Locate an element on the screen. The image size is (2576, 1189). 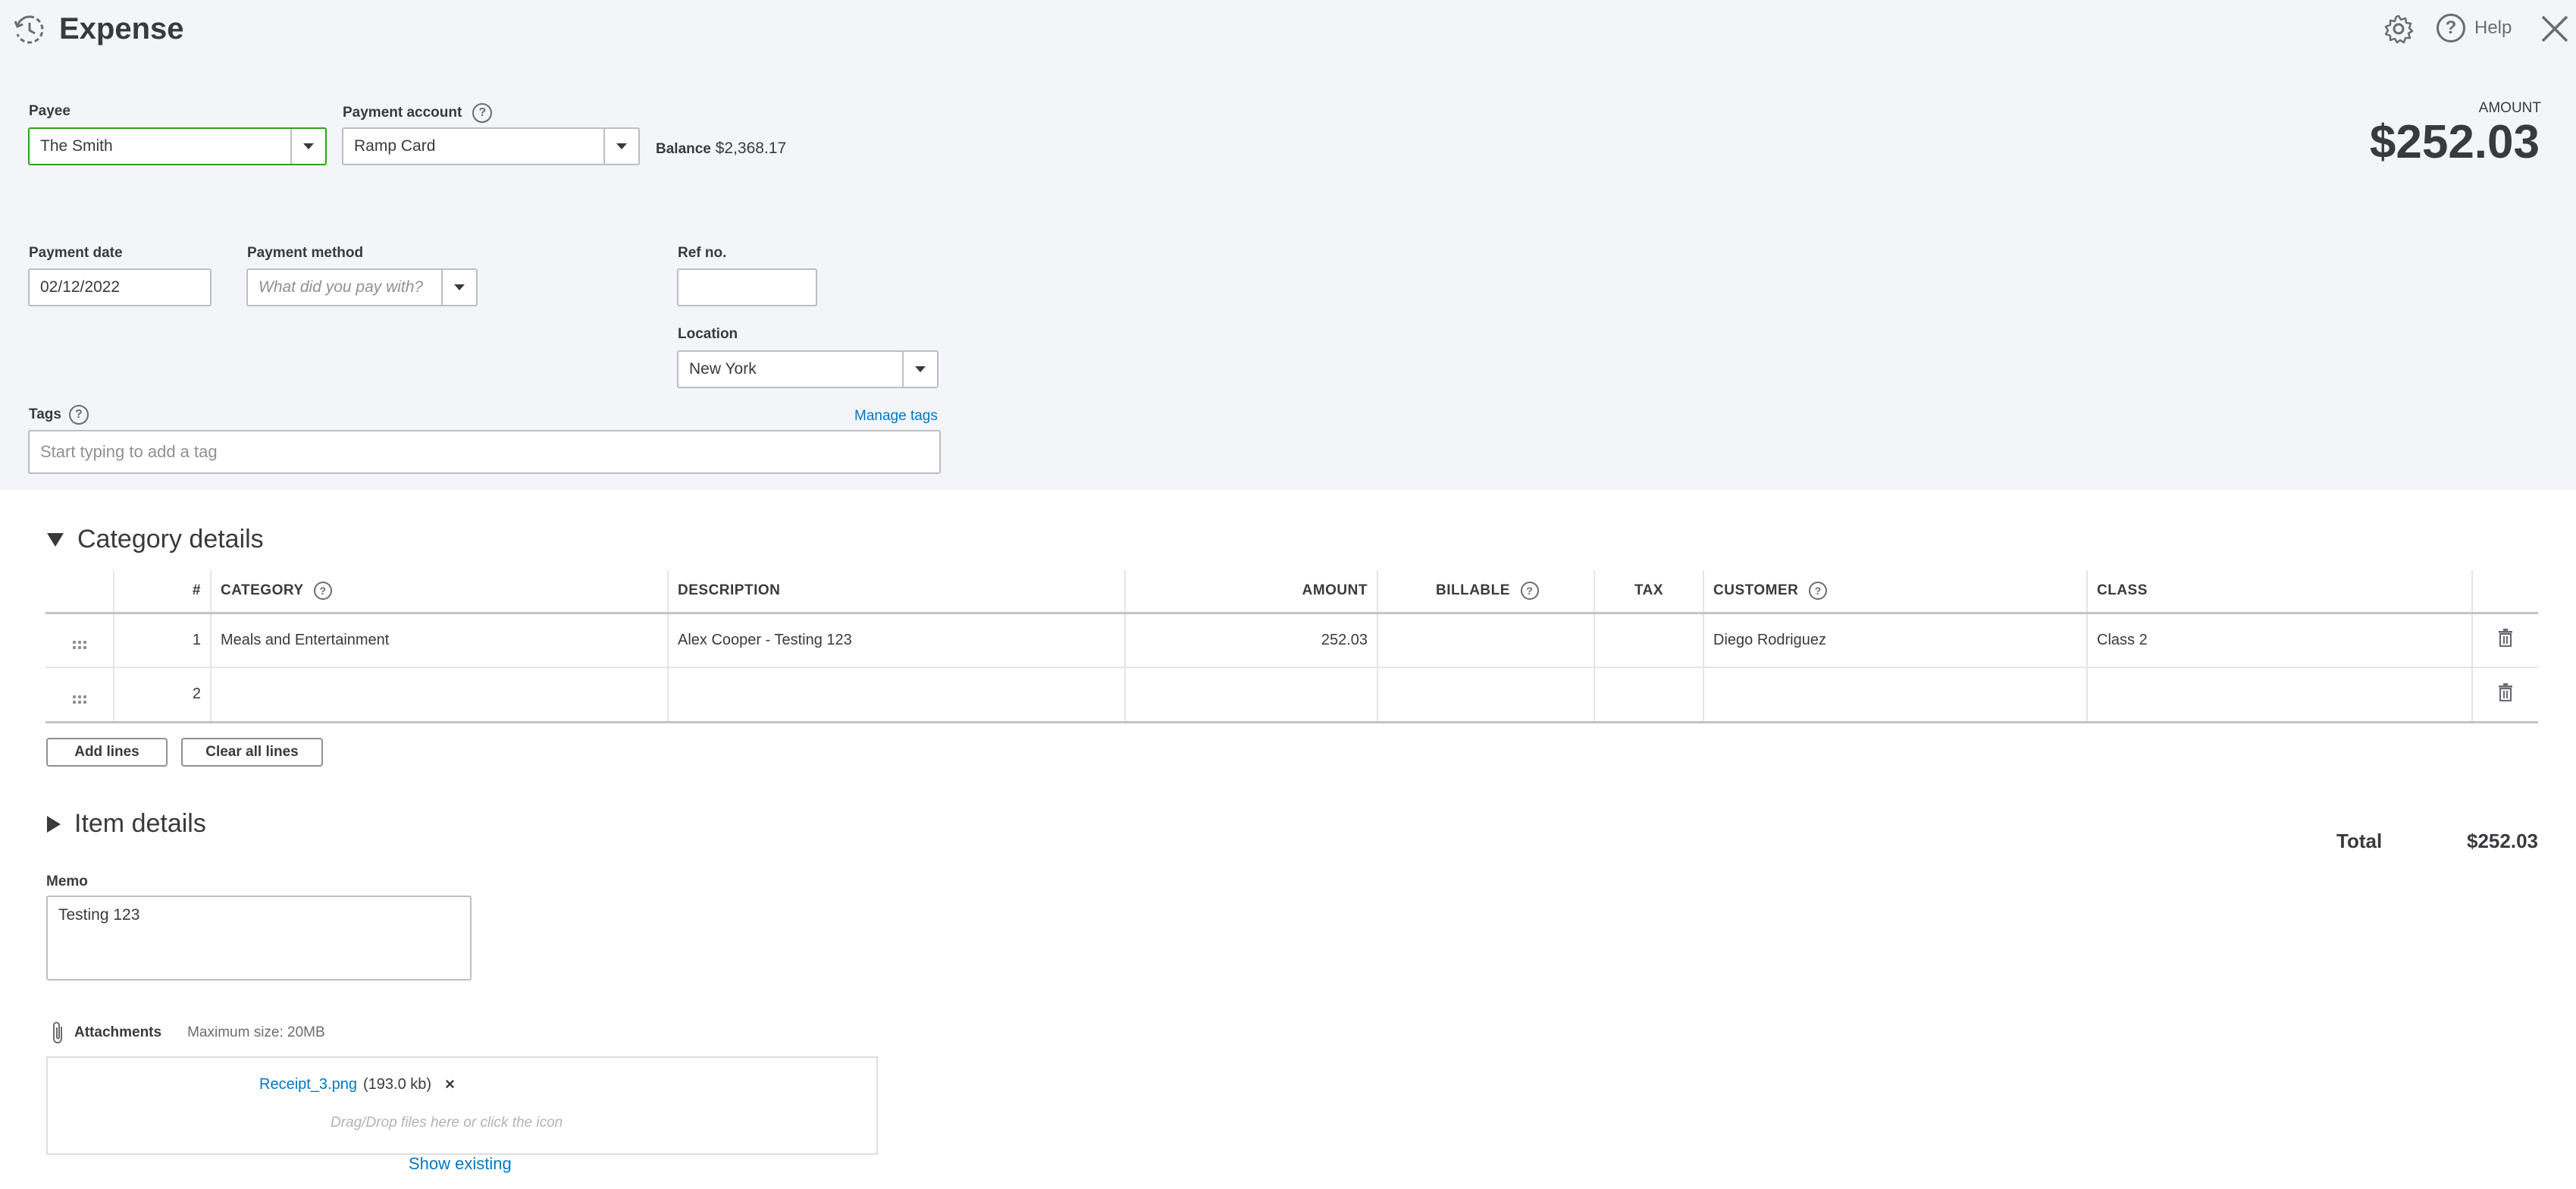
close-icon is located at coordinates (2555, 29).